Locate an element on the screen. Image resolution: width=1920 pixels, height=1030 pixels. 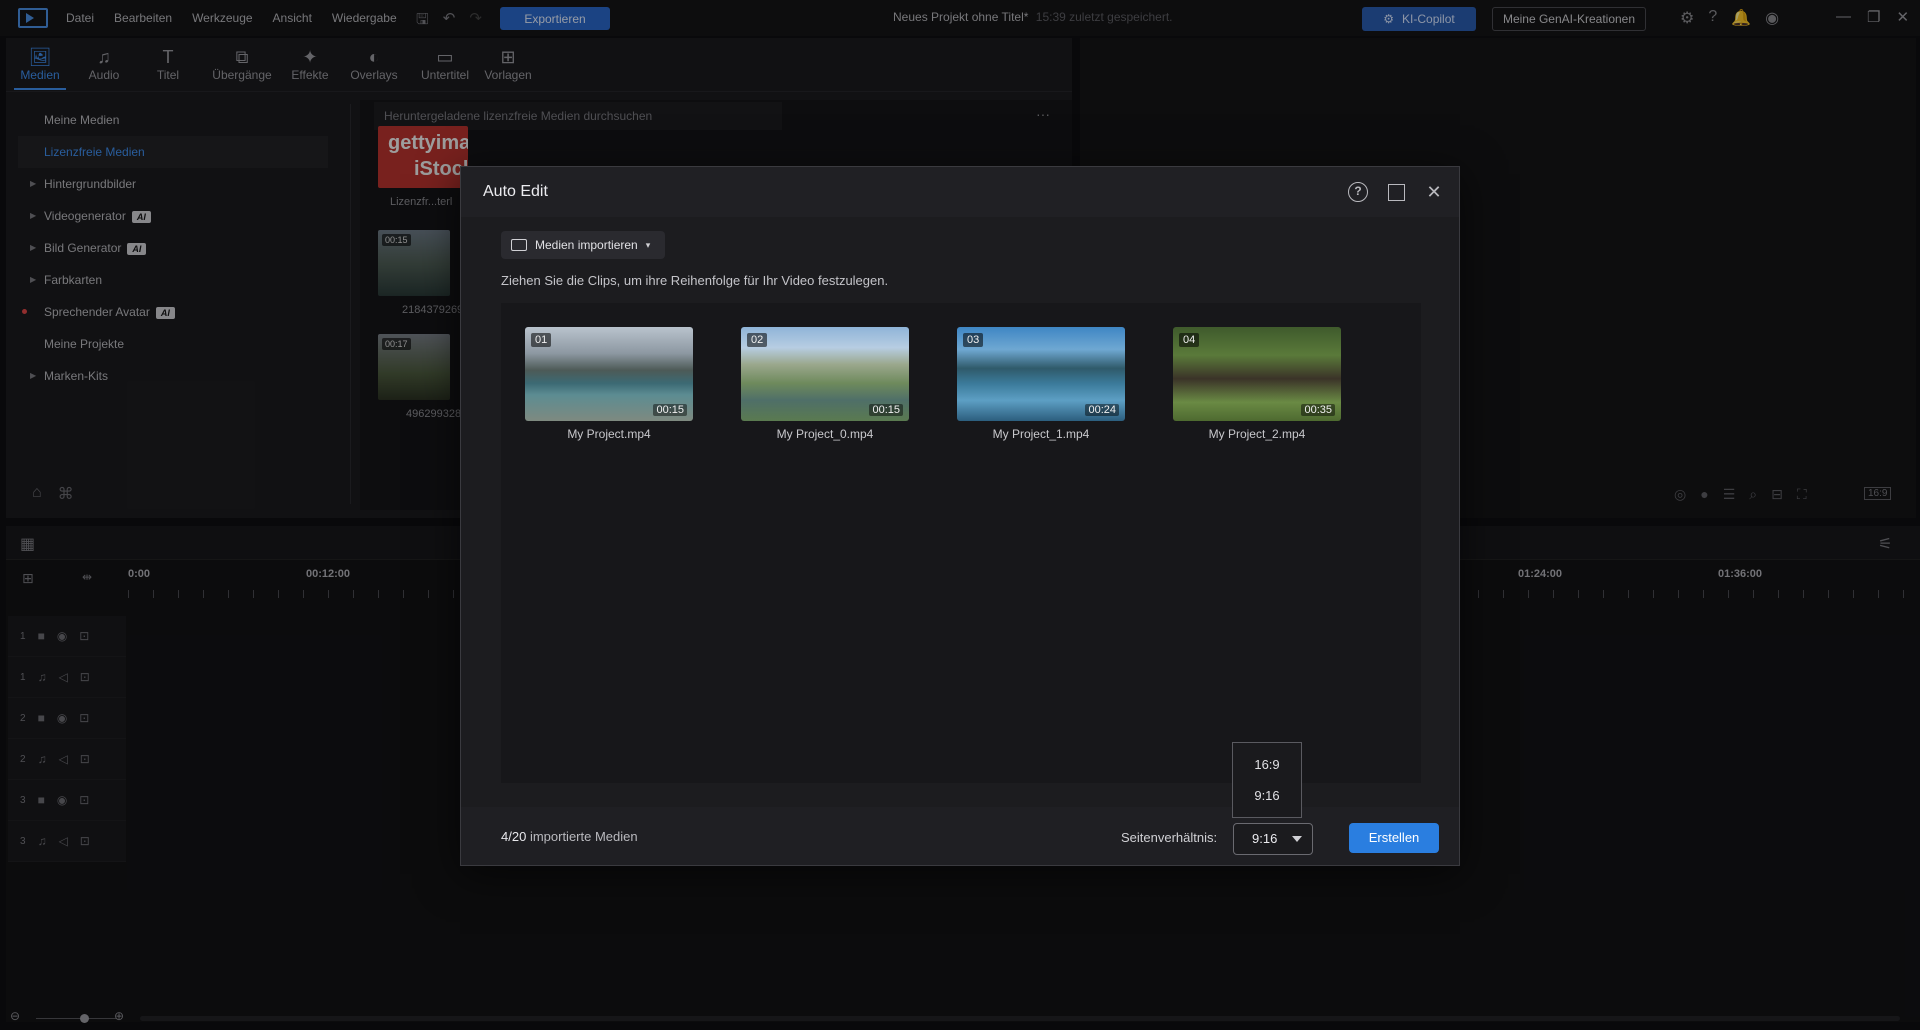
dropdown-arrow-icon is located at coordinates (1297, 839).